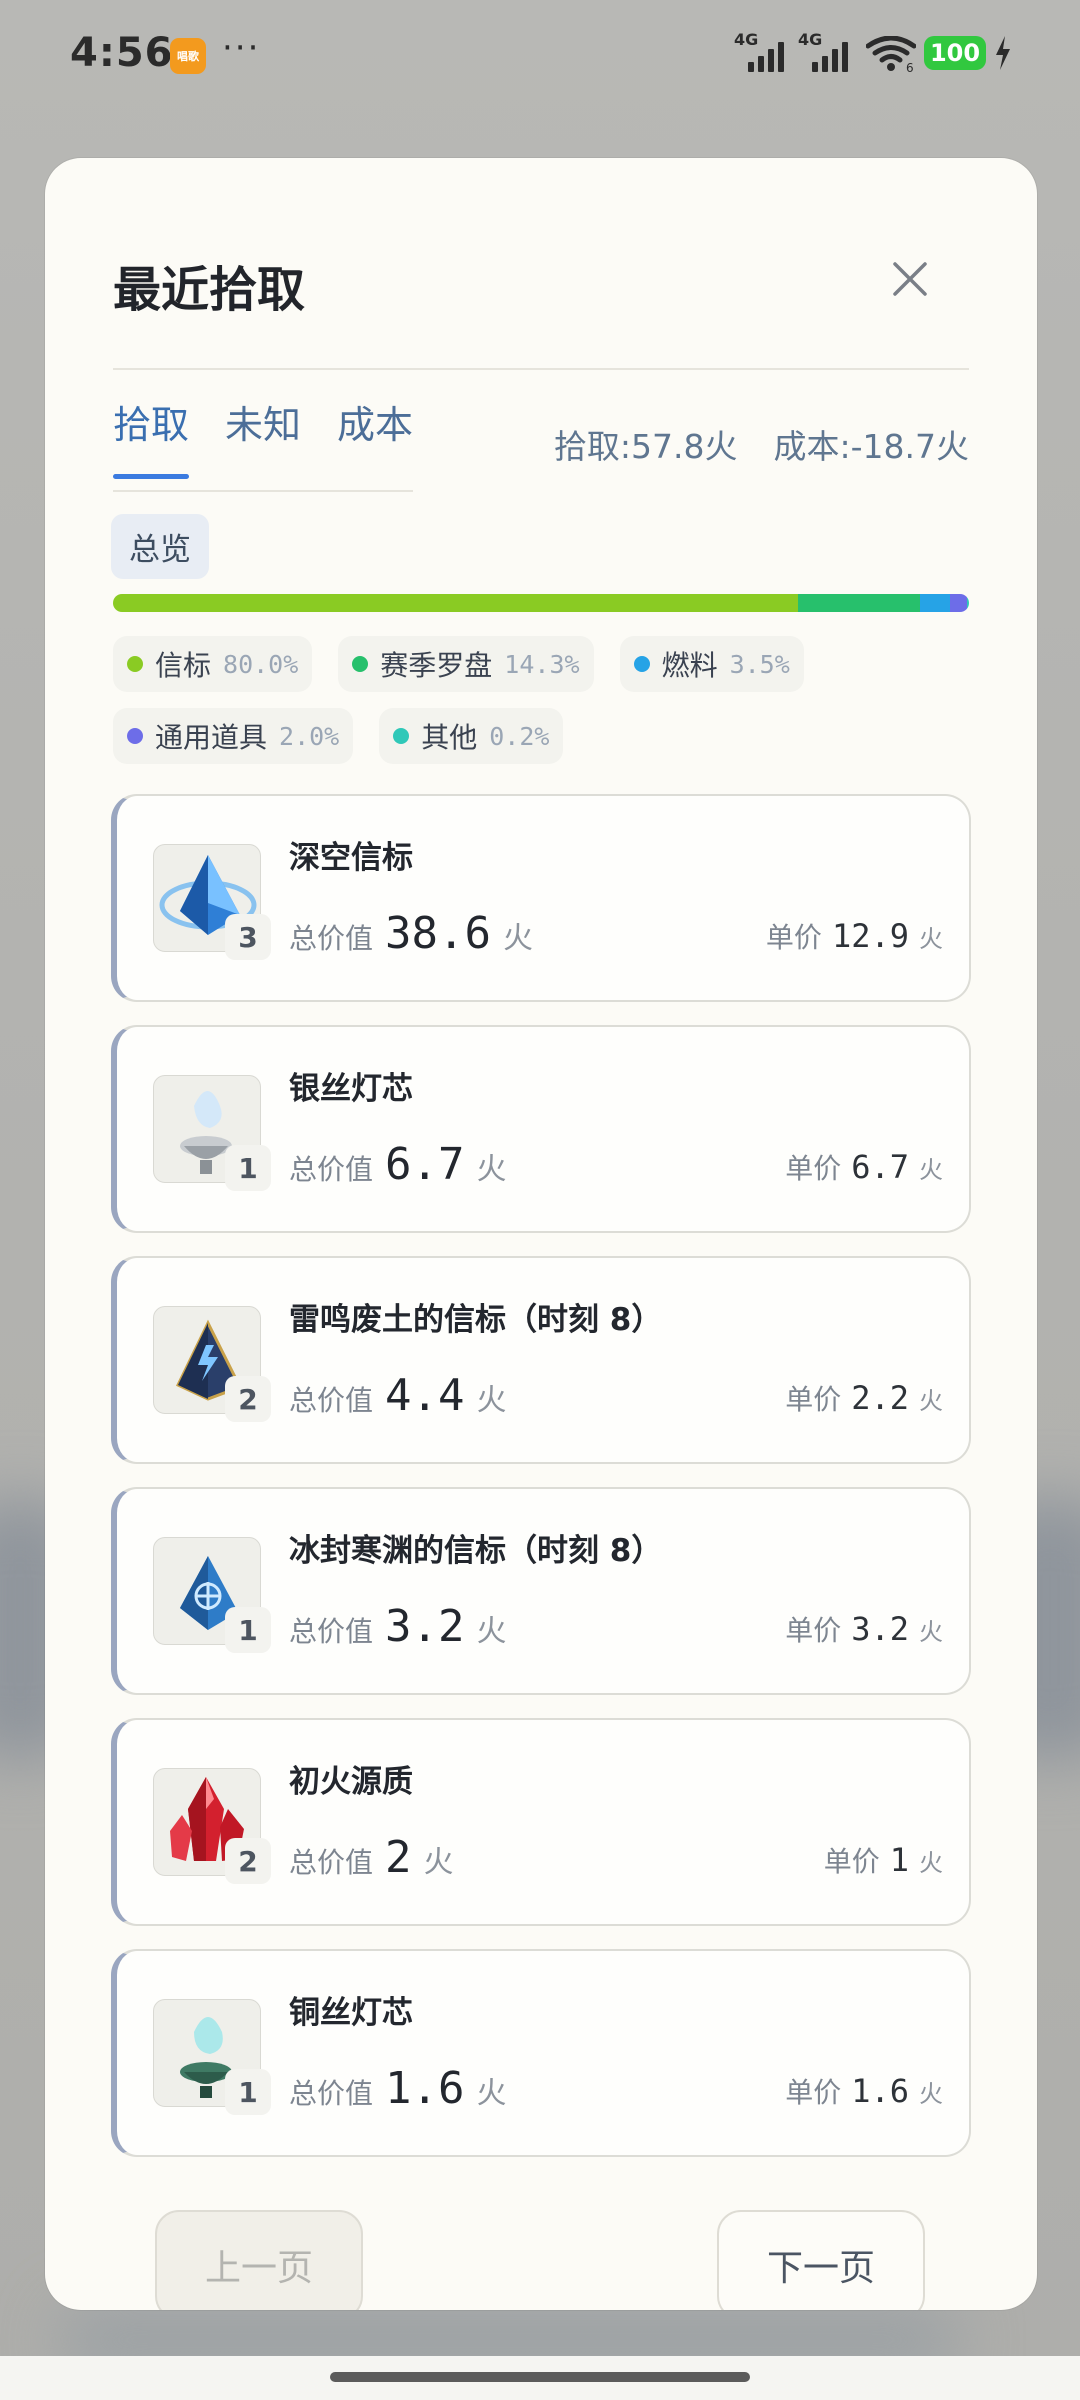 This screenshot has width=1080, height=2400. I want to click on total-value-number: 3.2, so click(425, 1626).